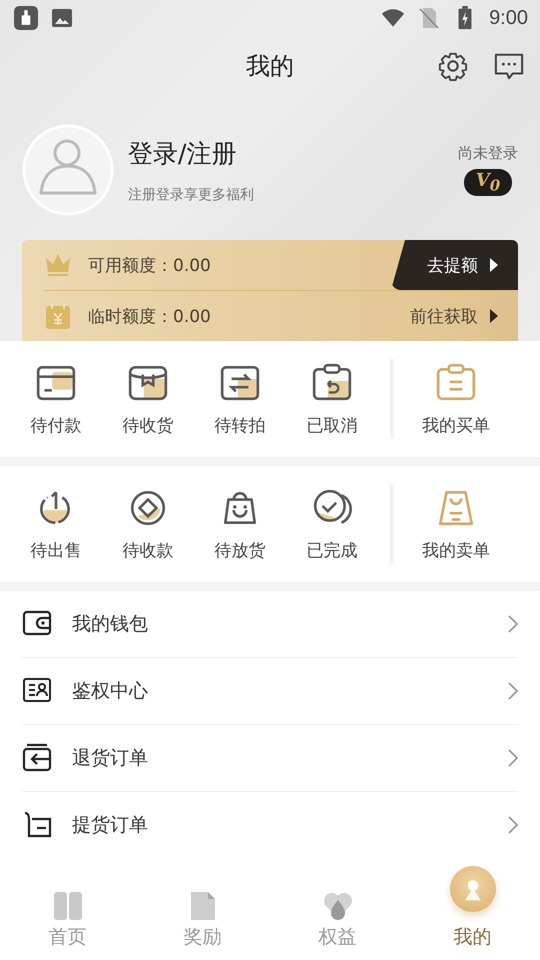  What do you see at coordinates (488, 182) in the screenshot?
I see `vip-level-badge: V$_{0}$` at bounding box center [488, 182].